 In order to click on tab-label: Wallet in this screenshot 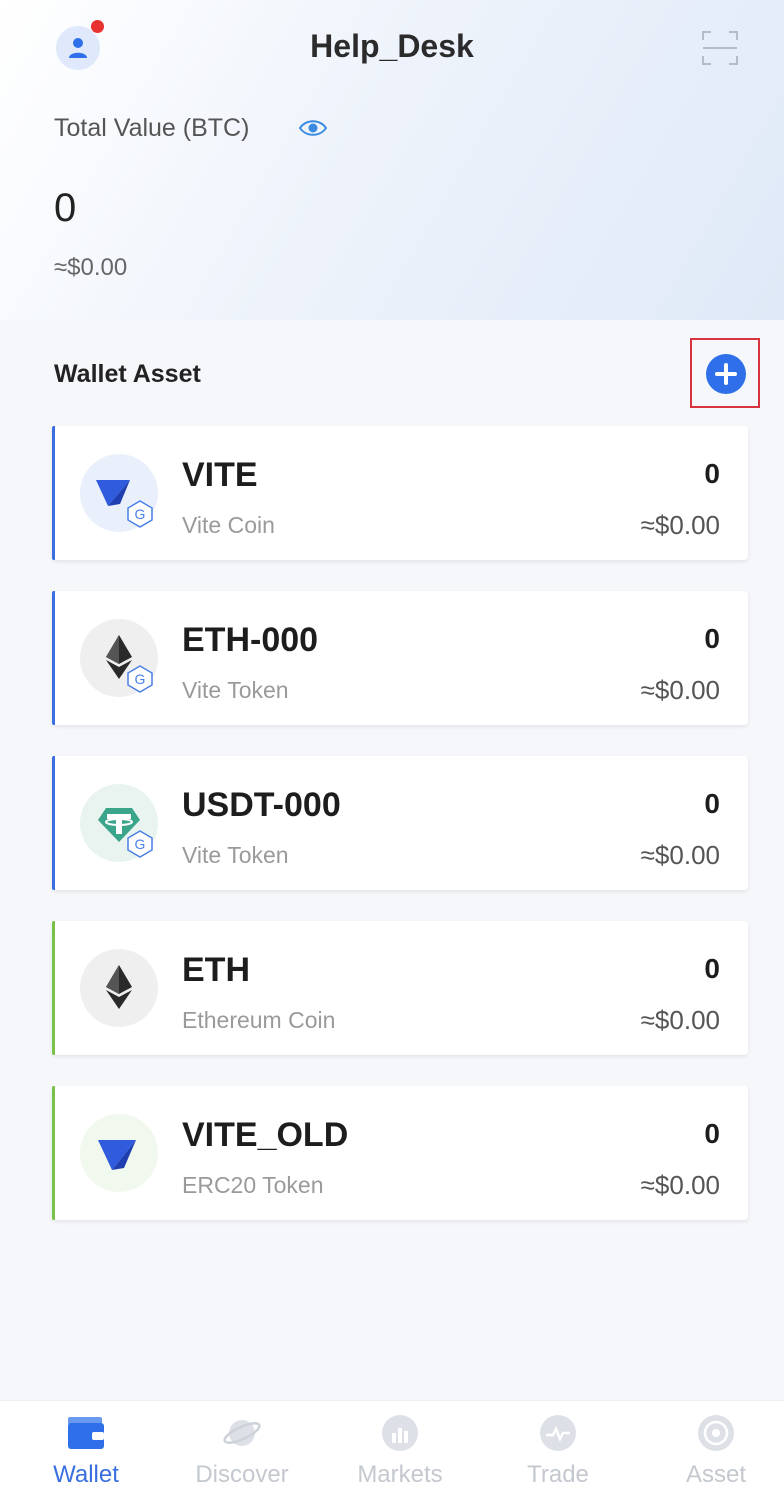, I will do `click(86, 1474)`.